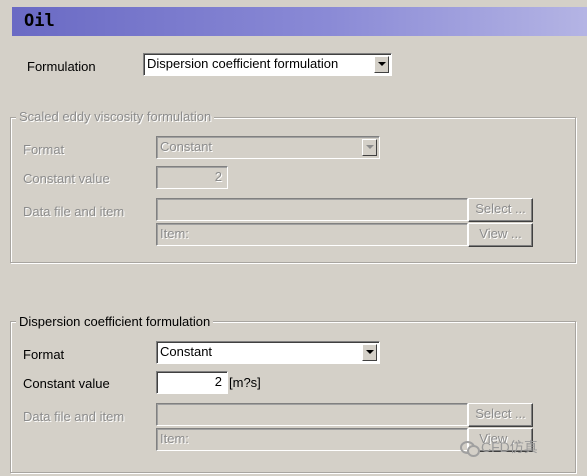 Image resolution: width=587 pixels, height=476 pixels. Describe the element at coordinates (470, 448) in the screenshot. I see `wechat-icon` at that location.